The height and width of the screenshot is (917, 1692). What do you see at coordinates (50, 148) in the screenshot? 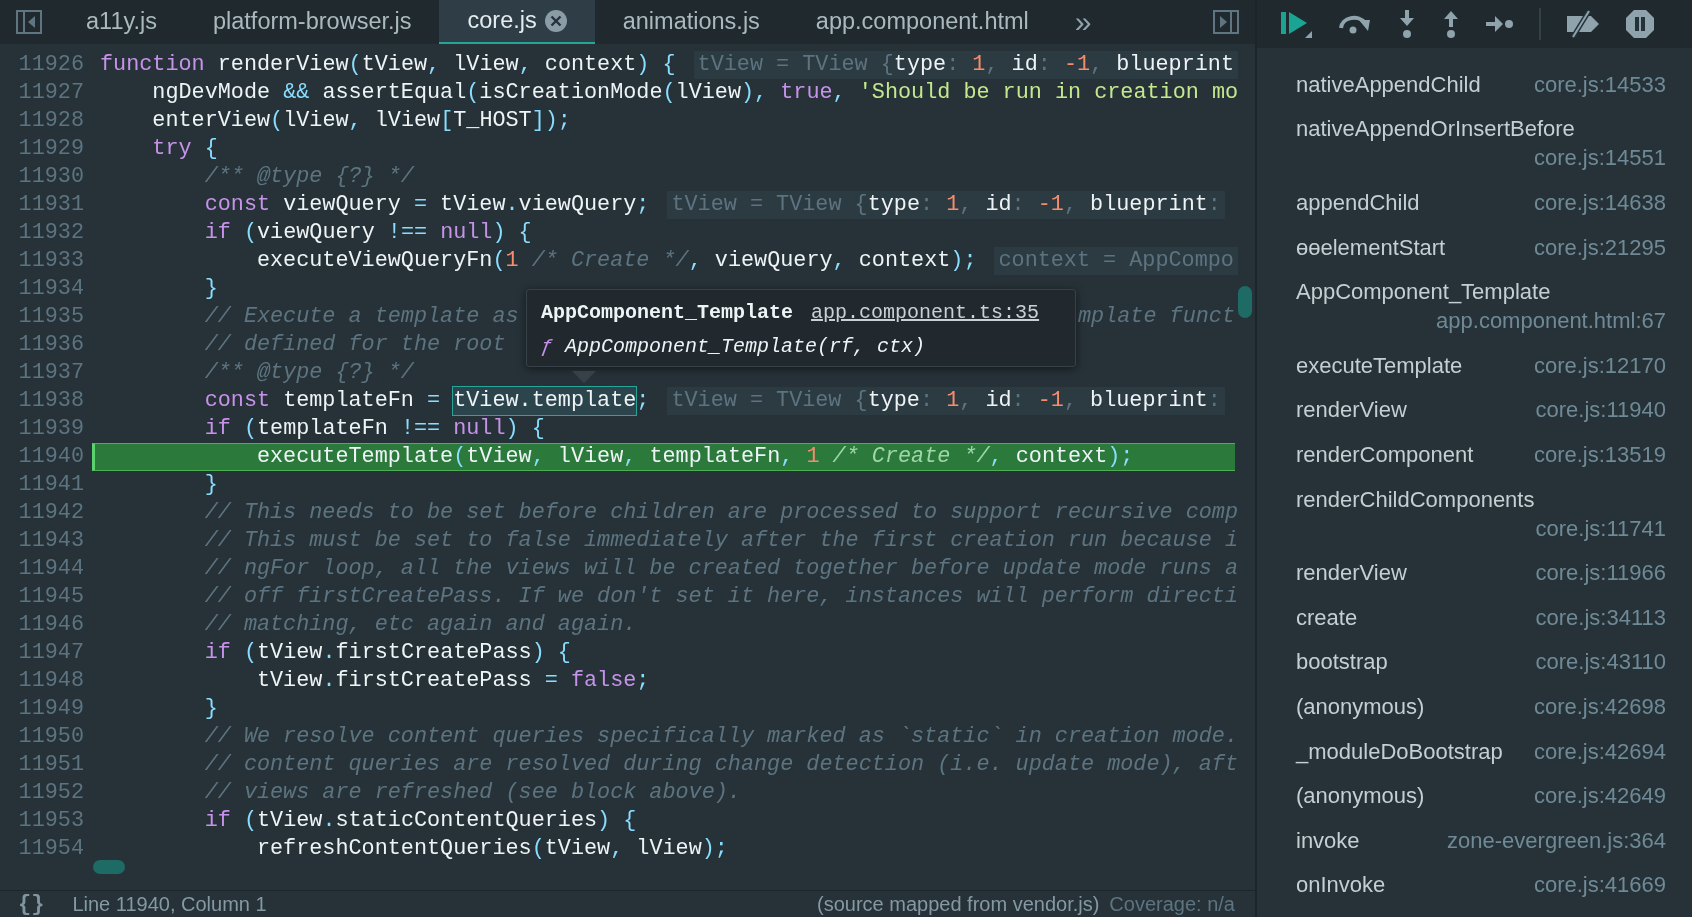
I see `line-number: 11929` at bounding box center [50, 148].